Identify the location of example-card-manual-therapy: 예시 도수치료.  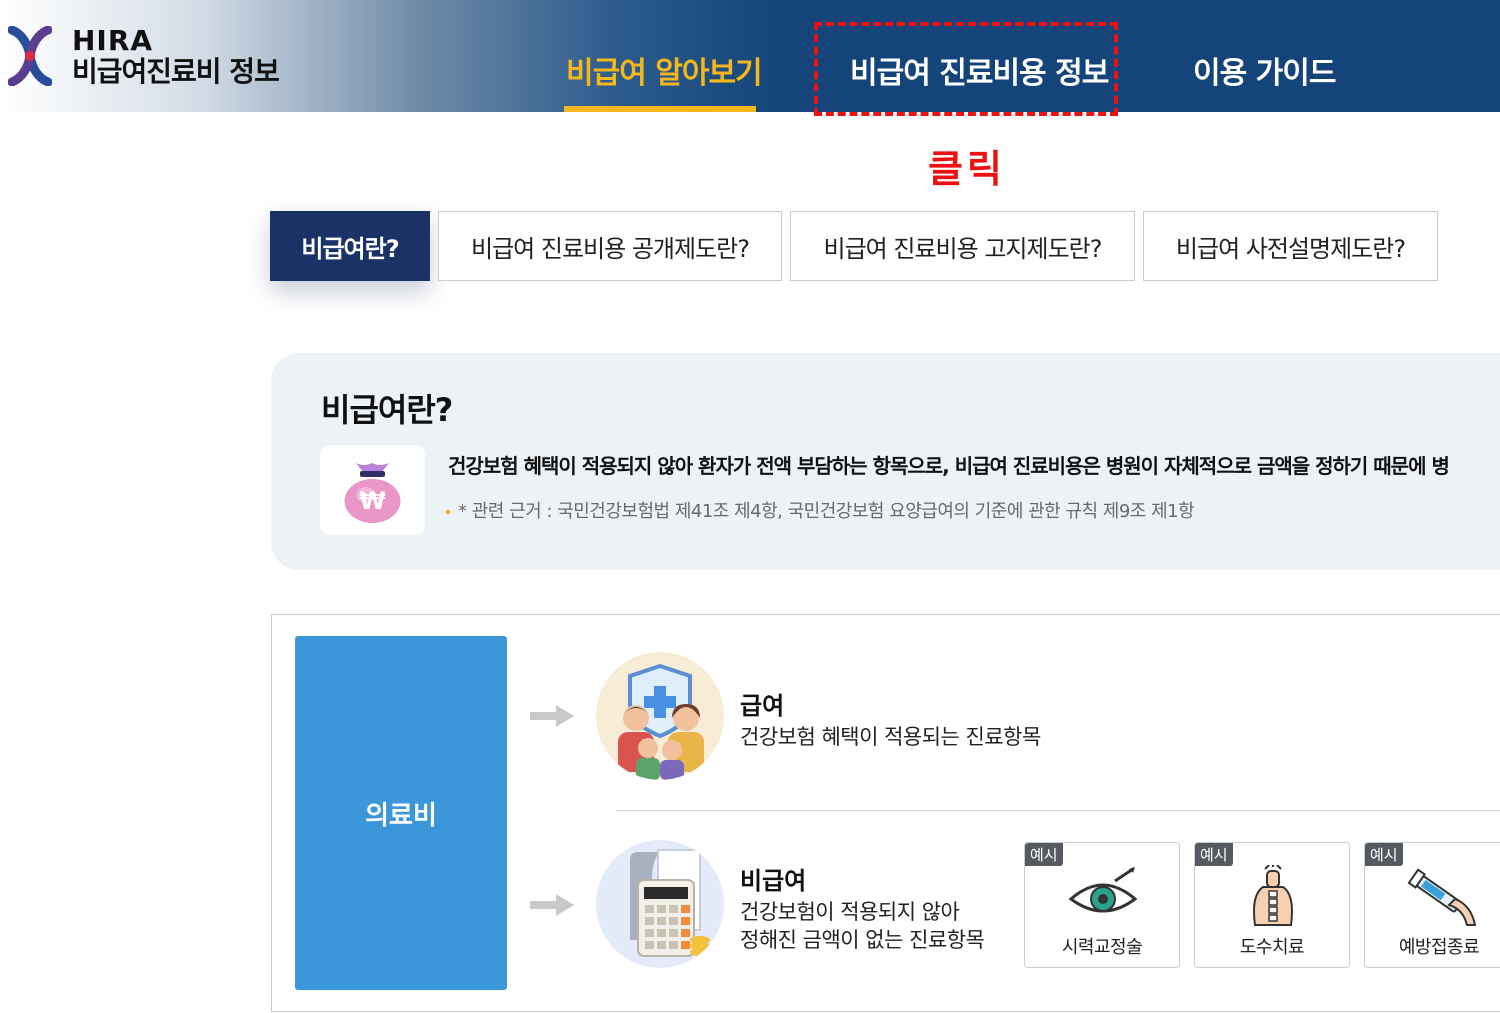
(1272, 905).